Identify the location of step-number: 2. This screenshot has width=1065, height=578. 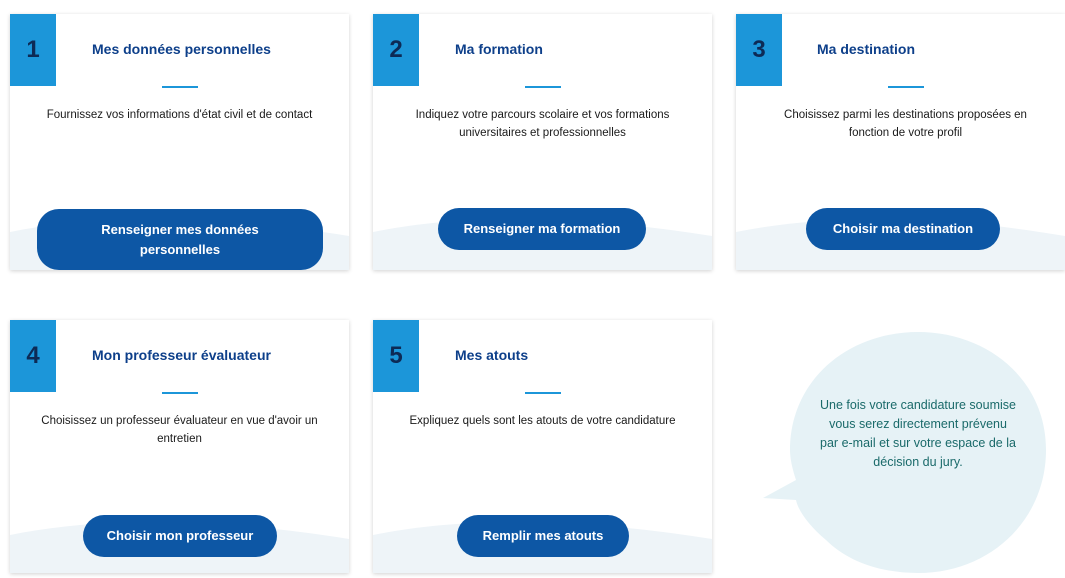
(396, 50).